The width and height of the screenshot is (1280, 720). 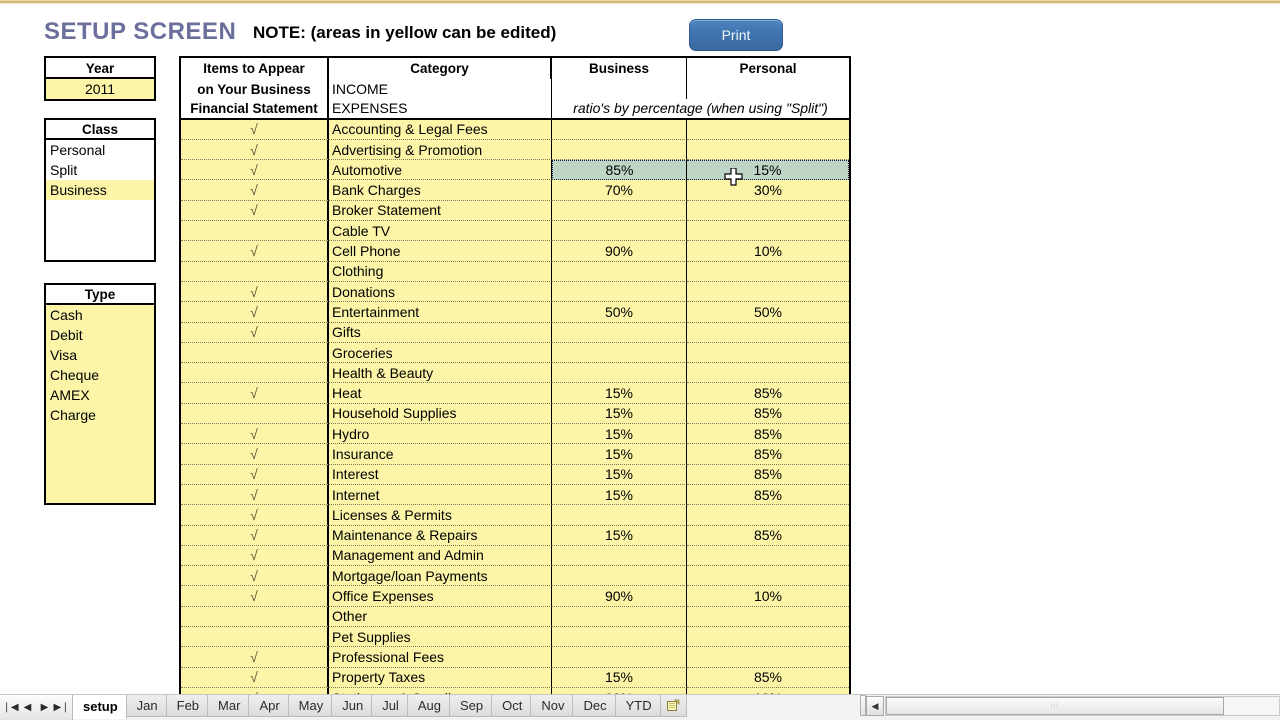 I want to click on row-personal-percent: 10%, so click(x=768, y=596).